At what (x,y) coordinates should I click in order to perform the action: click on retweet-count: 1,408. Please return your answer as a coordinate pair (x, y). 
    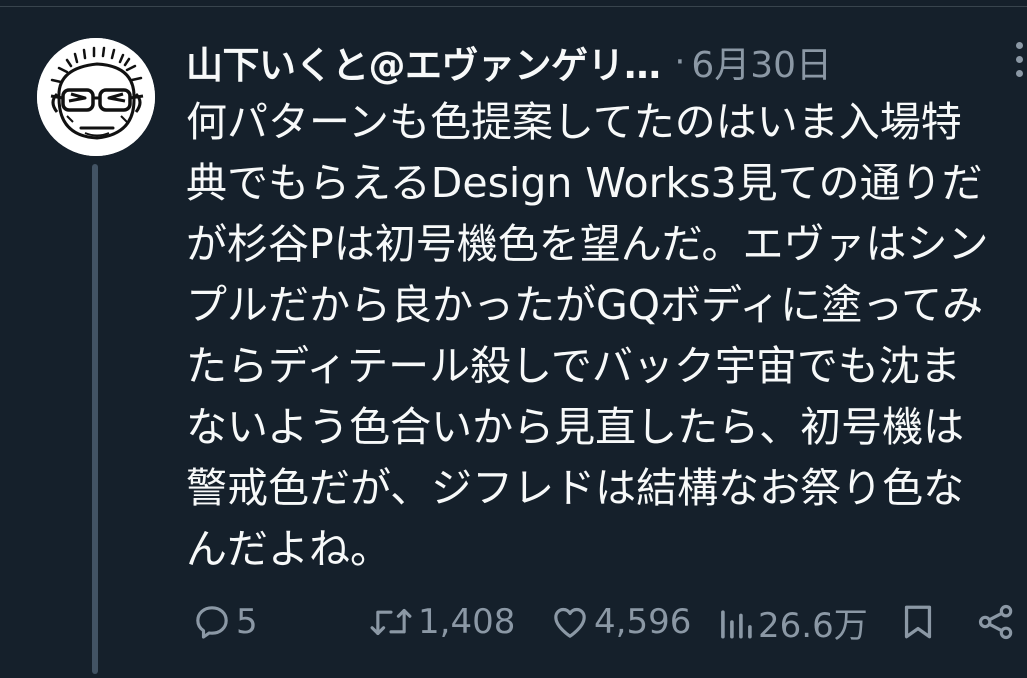
    Looking at the image, I should click on (467, 622).